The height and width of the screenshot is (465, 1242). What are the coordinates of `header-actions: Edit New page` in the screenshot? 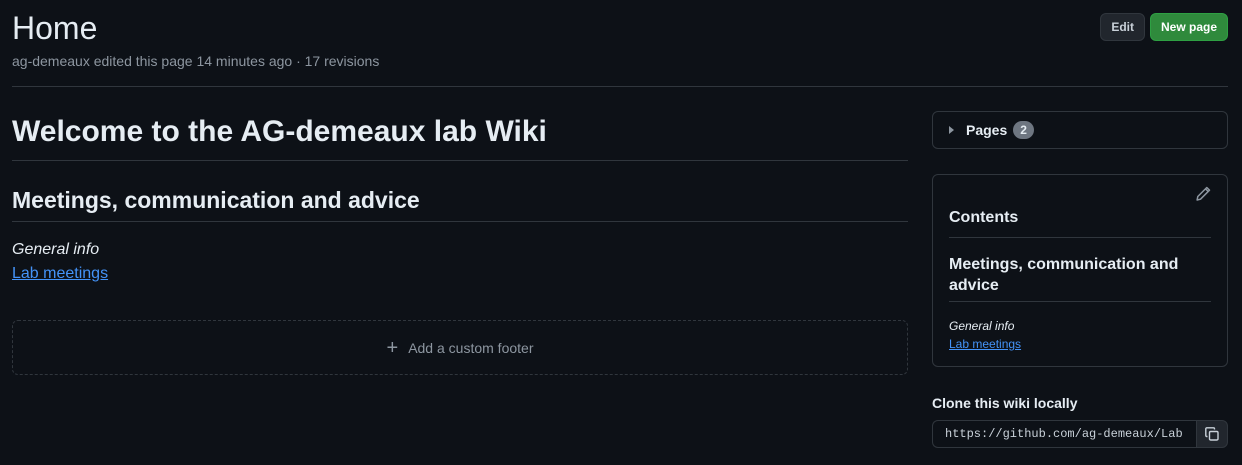 It's located at (1164, 27).